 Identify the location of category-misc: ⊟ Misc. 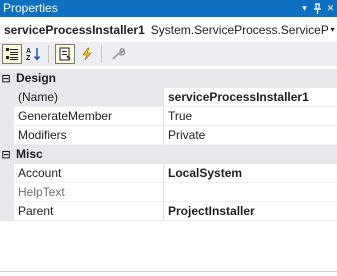
(168, 154).